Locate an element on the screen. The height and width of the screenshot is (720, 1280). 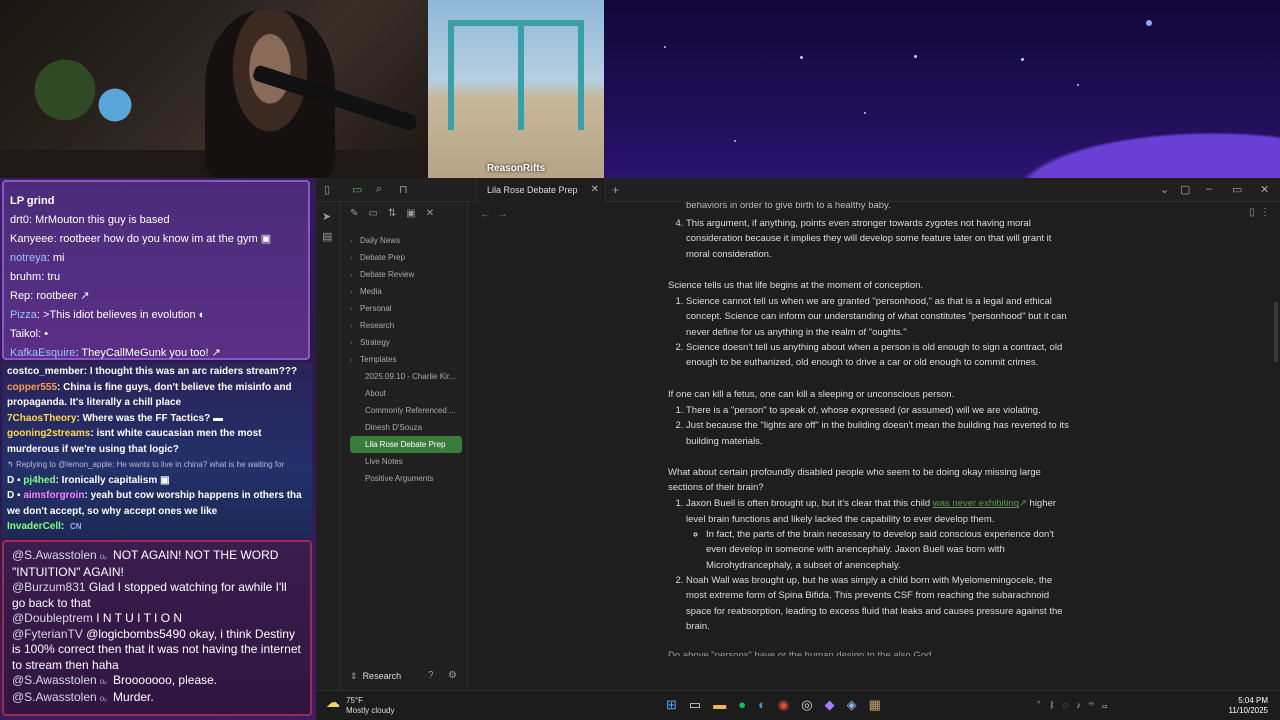
chat-message: InvaderCell: CN is located at coordinates (44, 526).